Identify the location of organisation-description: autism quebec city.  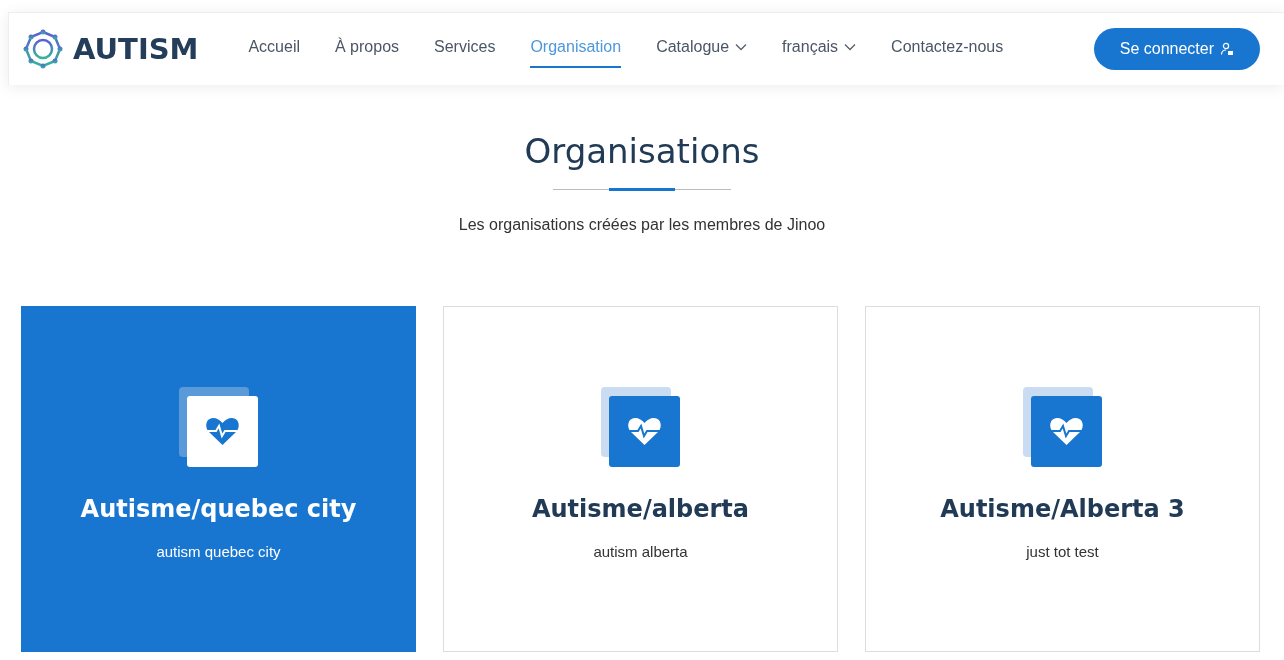
(218, 551).